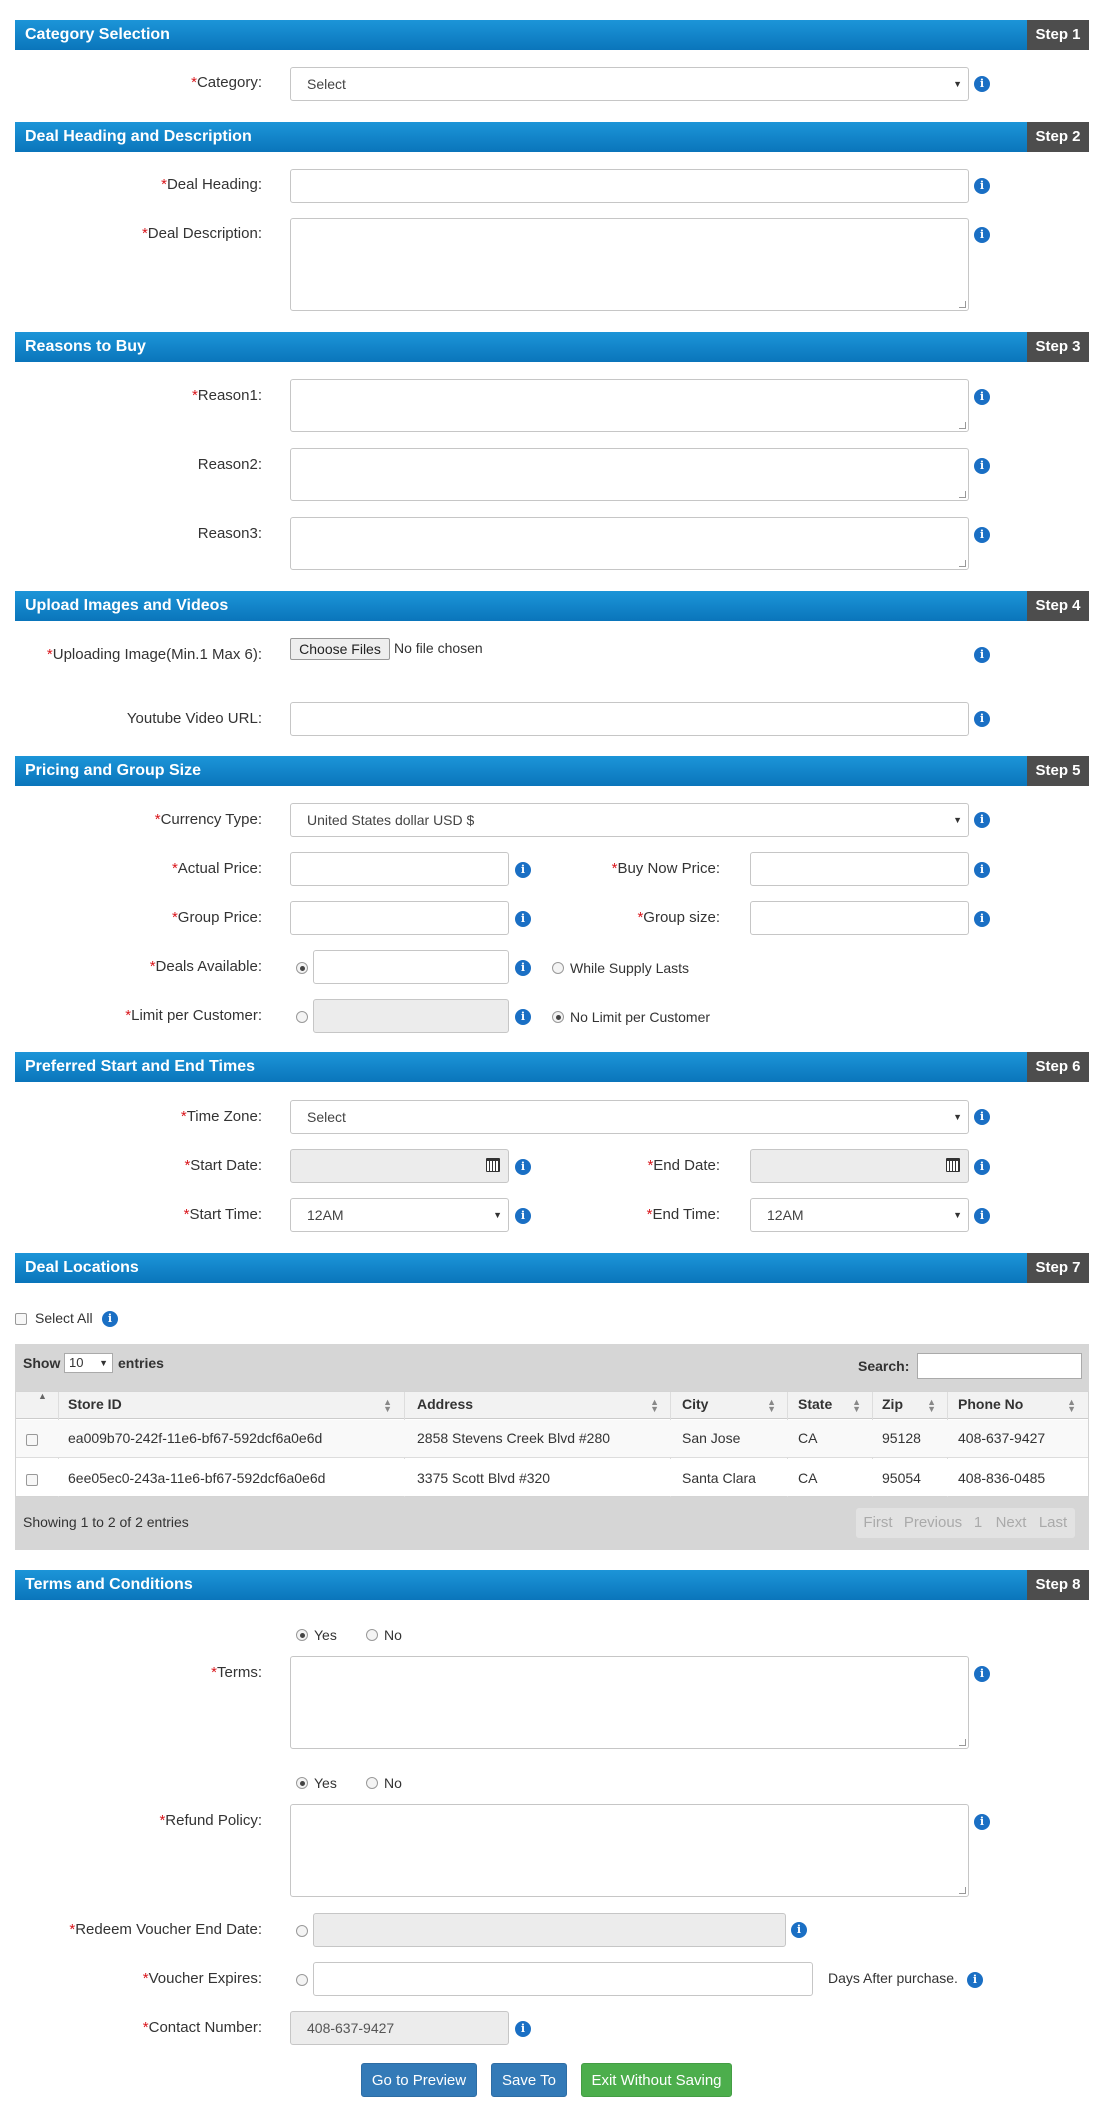  What do you see at coordinates (211, 184) in the screenshot?
I see `deal-heading-label: *Deal Heading:` at bounding box center [211, 184].